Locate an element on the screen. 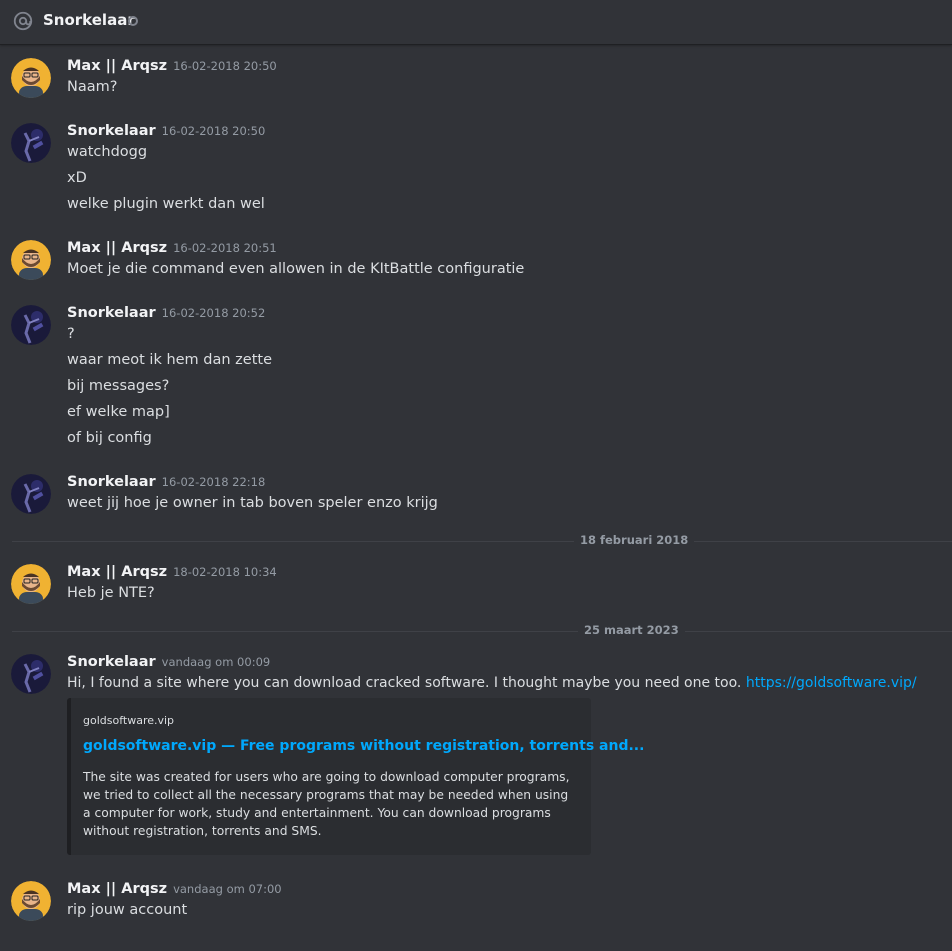  message-text: watchdogg is located at coordinates (107, 152).